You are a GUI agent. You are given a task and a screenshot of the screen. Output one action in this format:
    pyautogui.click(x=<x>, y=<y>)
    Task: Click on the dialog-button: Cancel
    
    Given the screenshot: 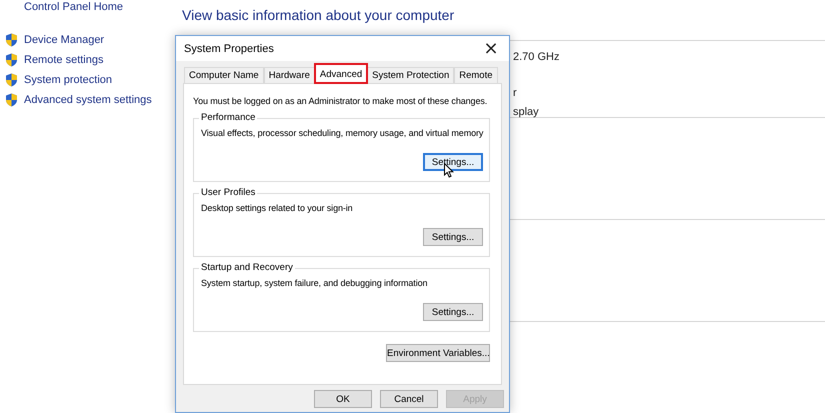 What is the action you would take?
    pyautogui.click(x=409, y=399)
    